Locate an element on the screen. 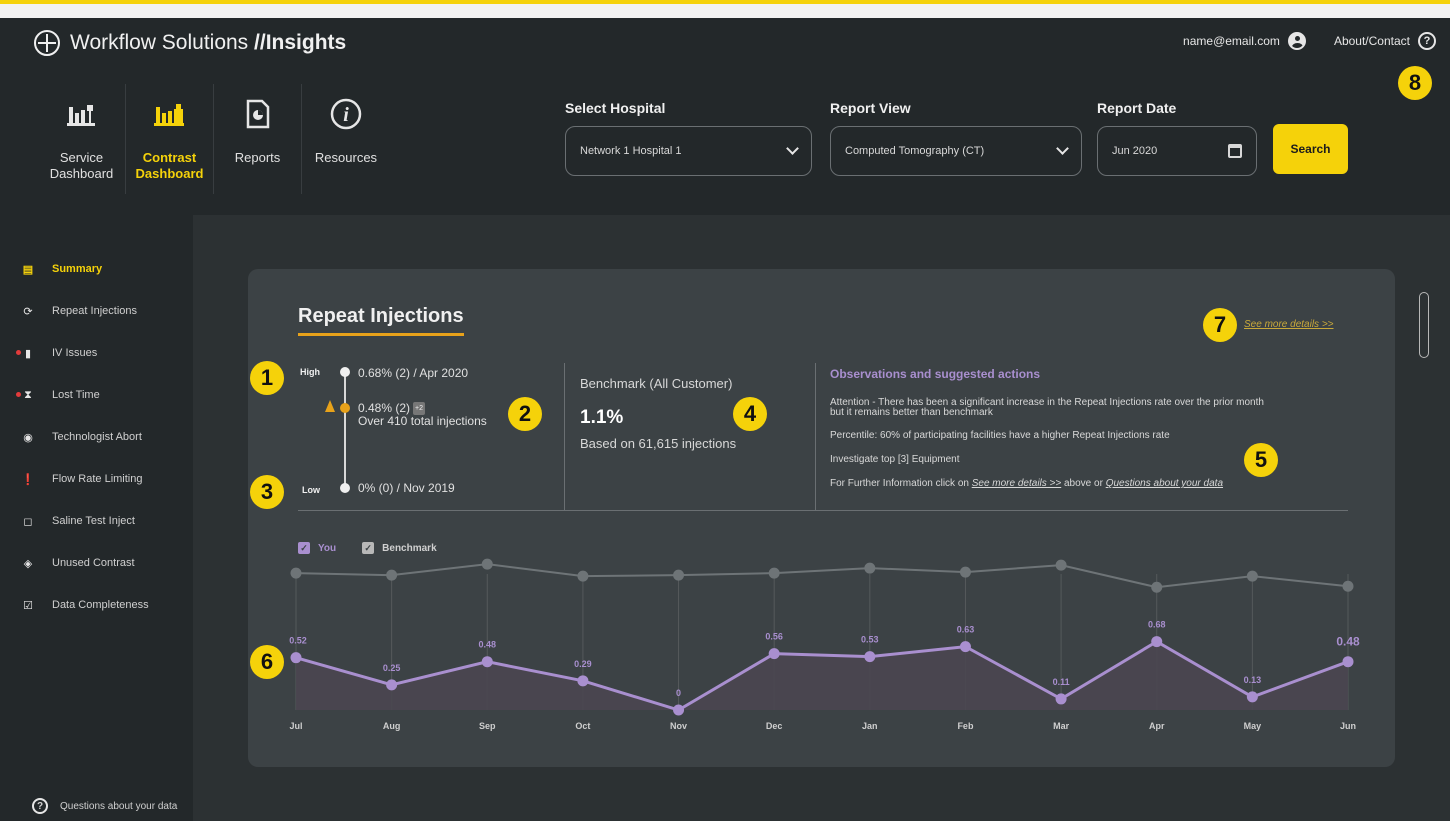 Image resolution: width=1450 pixels, height=821 pixels. nav-label: Service is located at coordinates (81, 157).